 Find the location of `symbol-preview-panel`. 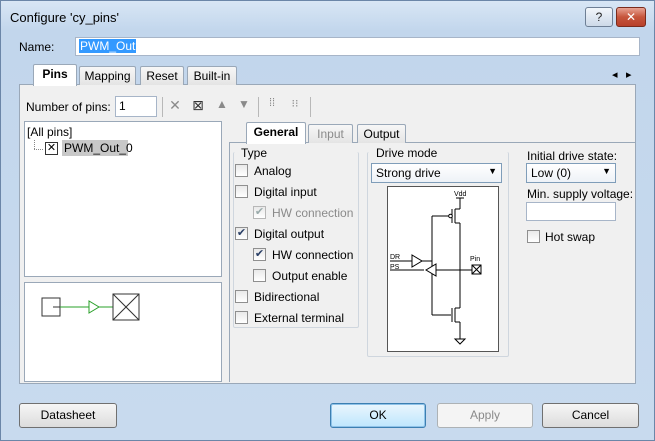

symbol-preview-panel is located at coordinates (123, 332).